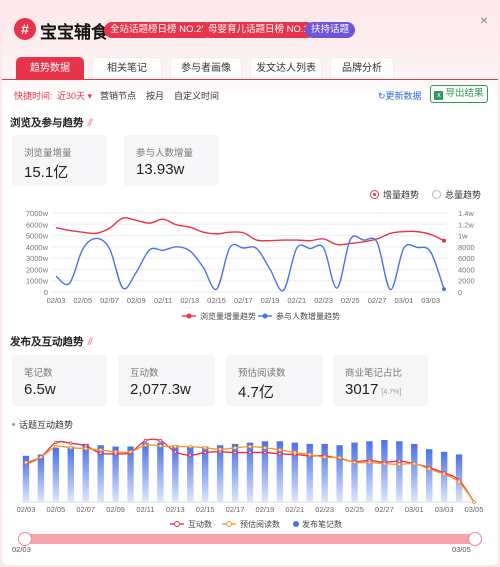  I want to click on radio-icon, so click(436, 194).